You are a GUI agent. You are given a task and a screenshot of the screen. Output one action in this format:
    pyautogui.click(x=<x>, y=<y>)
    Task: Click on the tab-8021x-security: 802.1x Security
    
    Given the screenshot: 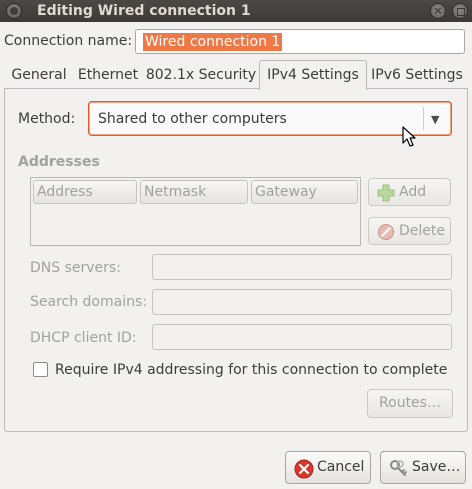 What is the action you would take?
    pyautogui.click(x=201, y=75)
    